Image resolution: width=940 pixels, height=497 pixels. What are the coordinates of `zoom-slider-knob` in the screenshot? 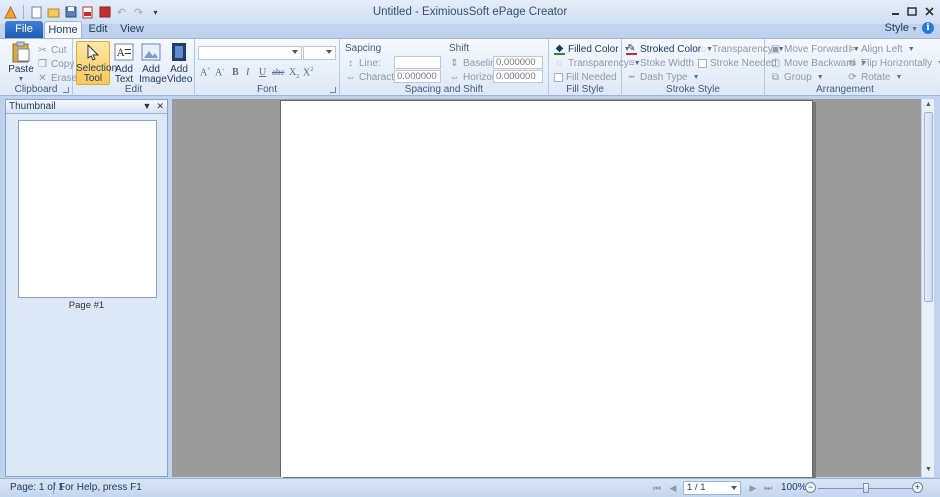 It's located at (866, 488).